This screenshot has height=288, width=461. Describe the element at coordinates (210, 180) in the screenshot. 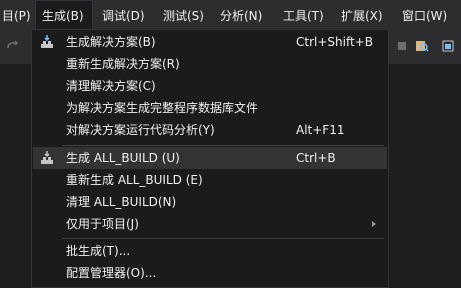

I see `menu-item-rebuild-project: 重新生成 ALL_BUILD (E)` at that location.